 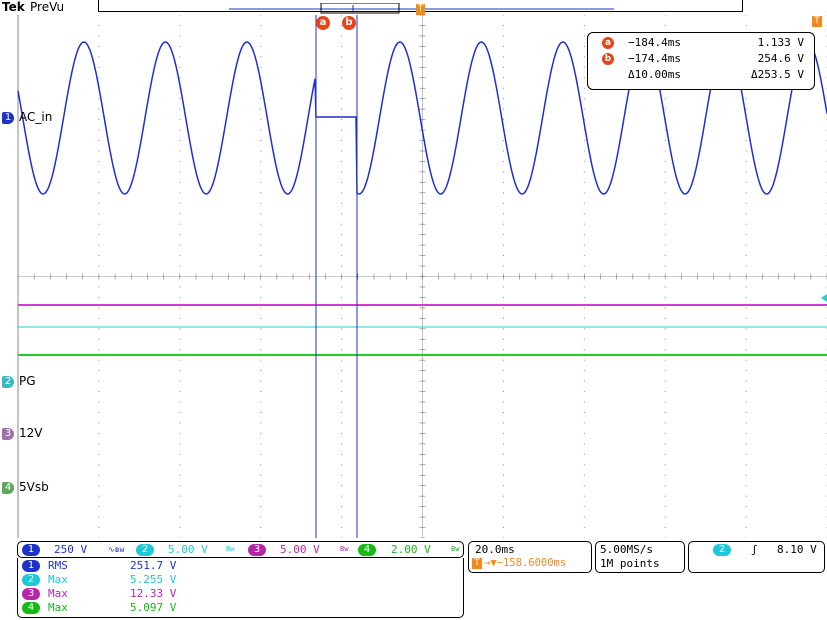 What do you see at coordinates (31, 550) in the screenshot?
I see `ch1-scale-pill: 1` at bounding box center [31, 550].